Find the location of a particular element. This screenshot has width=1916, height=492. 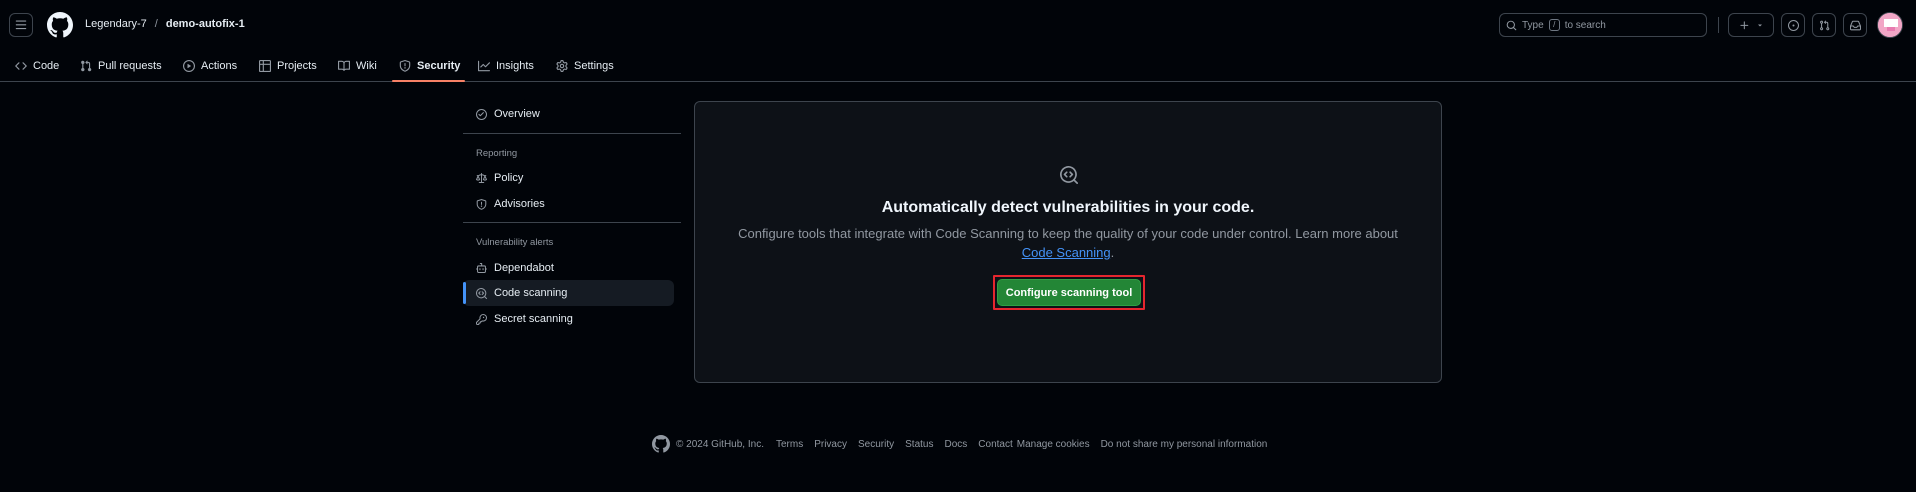

search-input: Type / to search is located at coordinates (1603, 25).